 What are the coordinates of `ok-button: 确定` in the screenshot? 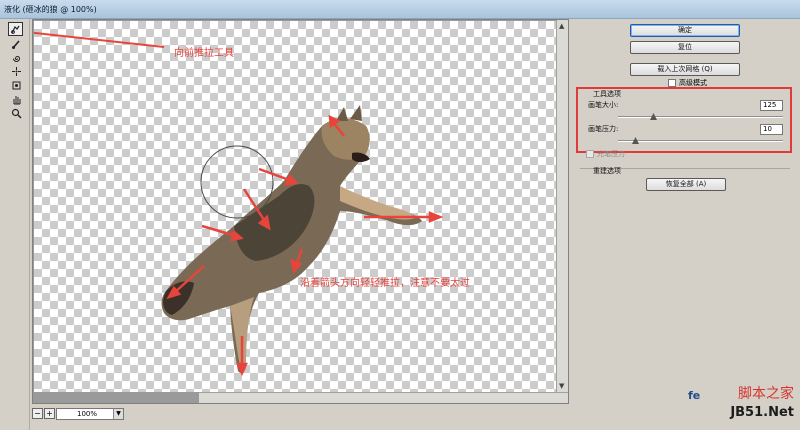 It's located at (685, 30).